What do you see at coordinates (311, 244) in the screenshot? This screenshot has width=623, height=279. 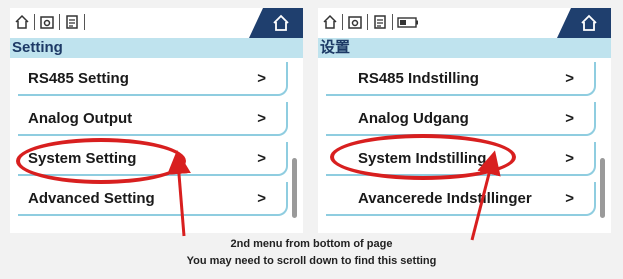 I see `annotation-caption-line1: 2nd menu from bottom of page` at bounding box center [311, 244].